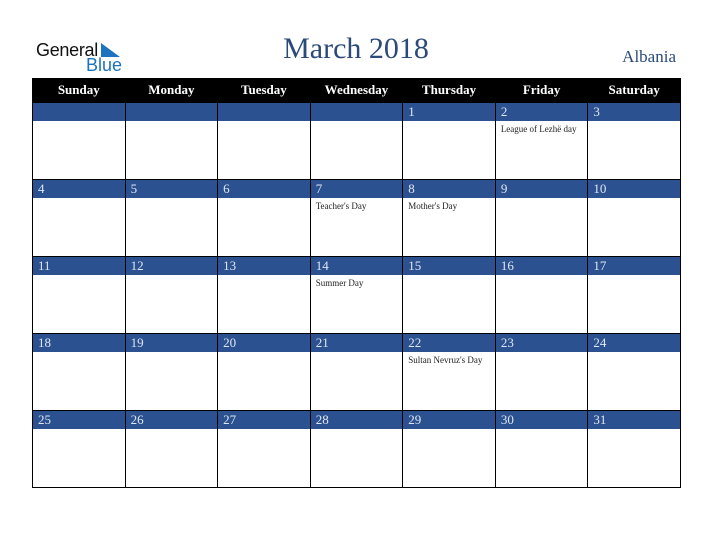  I want to click on week-row: 25 26 27 28 29 30 31, so click(356, 449).